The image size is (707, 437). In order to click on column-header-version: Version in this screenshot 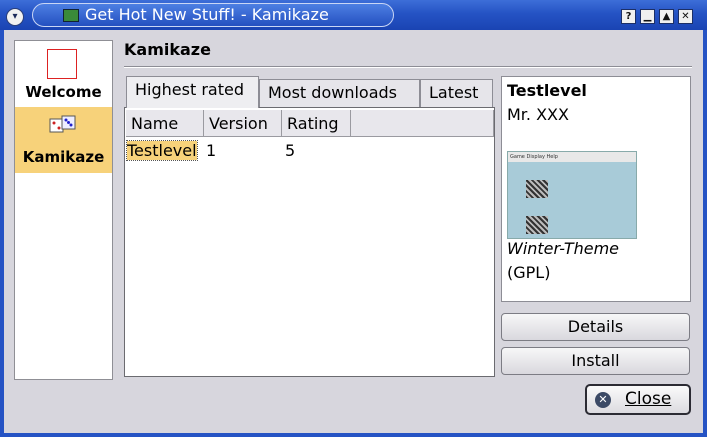, I will do `click(243, 123)`.